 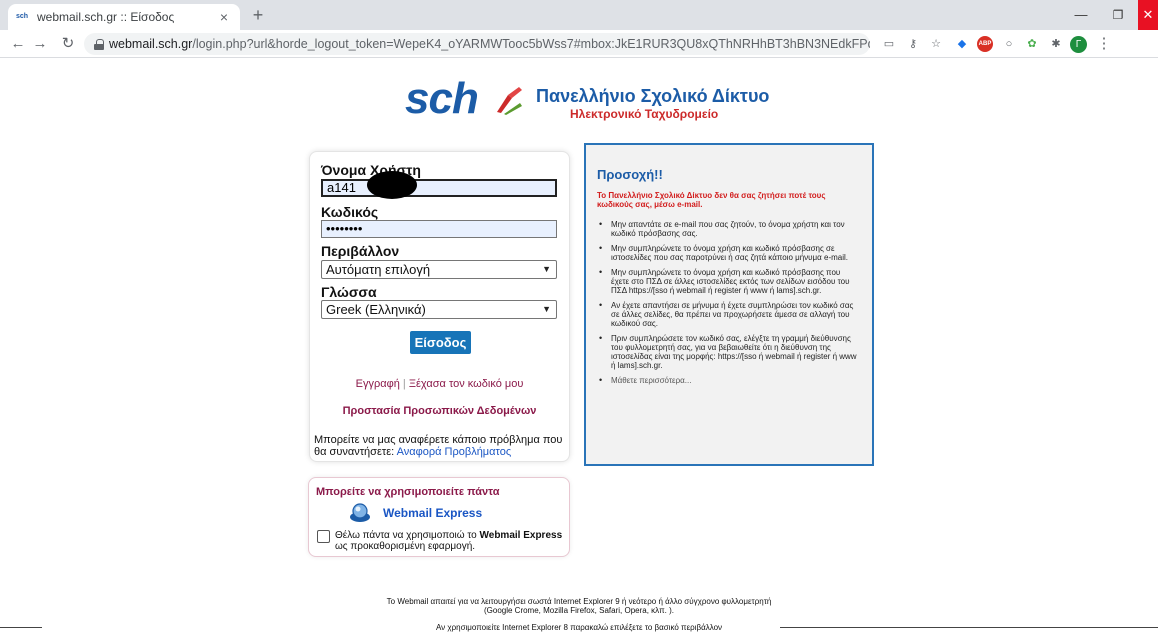 I want to click on forward-arrow-icon: →, so click(x=40, y=44).